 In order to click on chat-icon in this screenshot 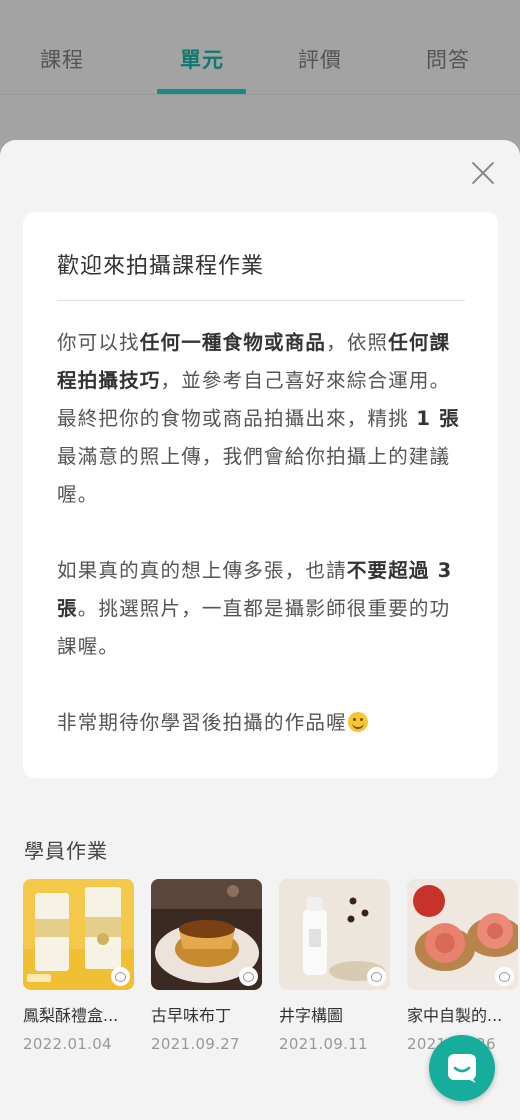, I will do `click(462, 1068)`.